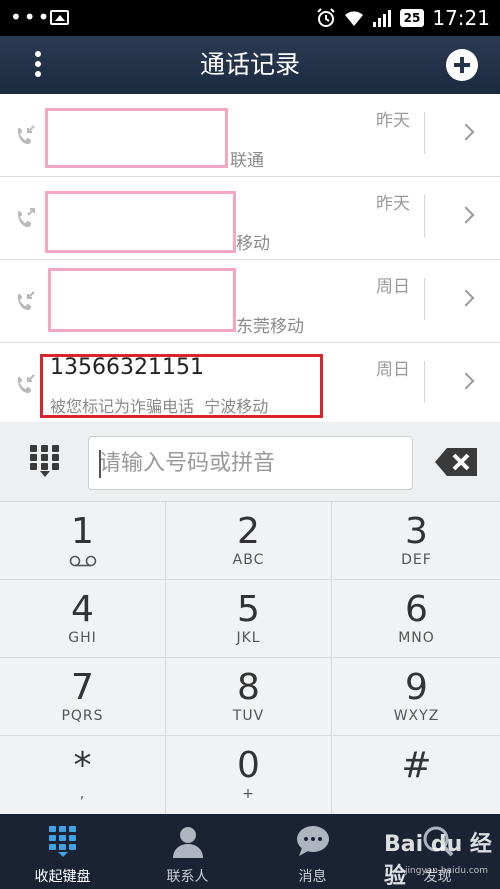 This screenshot has width=500, height=889. I want to click on key-hash: #, so click(416, 775).